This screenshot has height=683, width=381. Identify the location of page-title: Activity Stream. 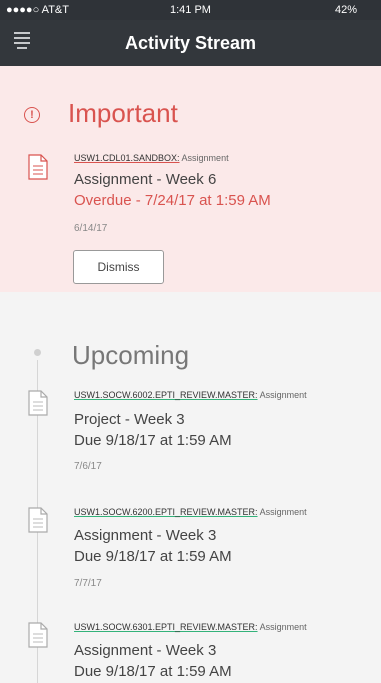
(190, 43).